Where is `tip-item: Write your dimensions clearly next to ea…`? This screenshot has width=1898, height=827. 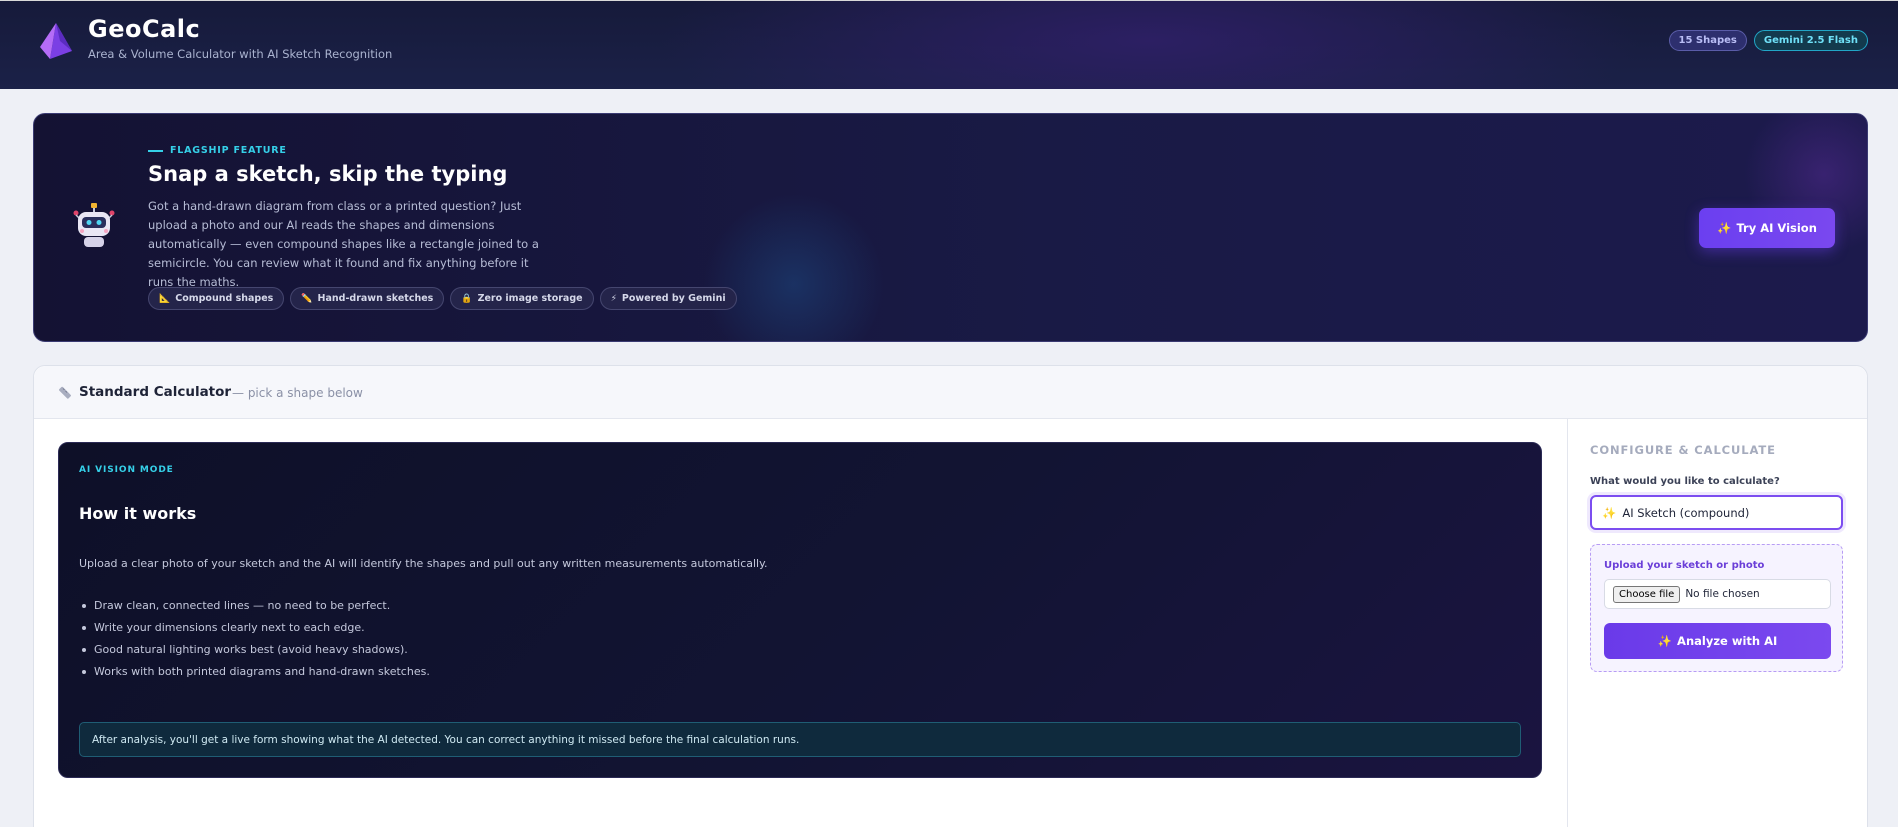
tip-item: Write your dimensions clearly next to ea… is located at coordinates (438, 632).